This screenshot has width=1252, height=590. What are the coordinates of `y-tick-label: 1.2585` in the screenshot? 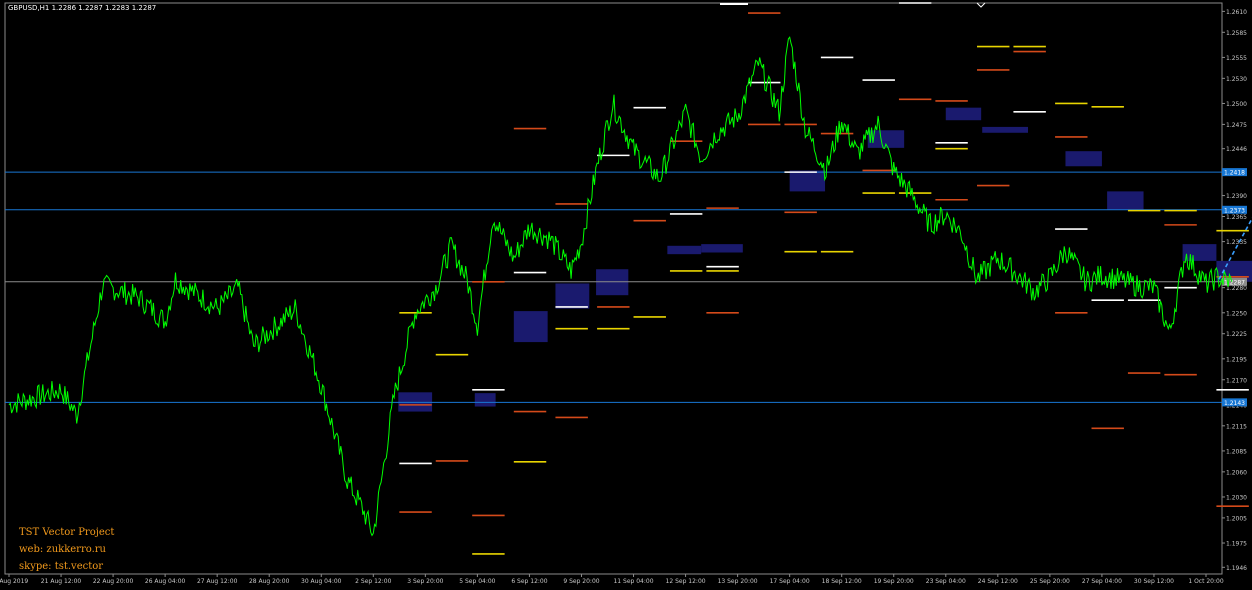 It's located at (1236, 33).